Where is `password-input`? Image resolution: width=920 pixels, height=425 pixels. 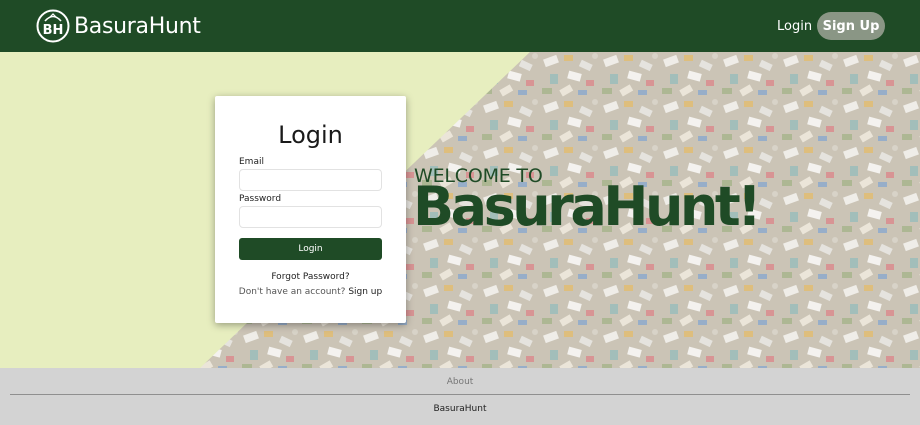 password-input is located at coordinates (310, 217).